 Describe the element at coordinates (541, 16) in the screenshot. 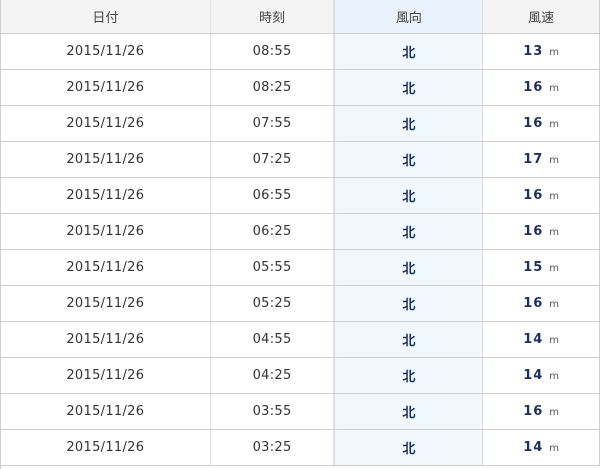

I see `column-header-speed: 風速` at that location.